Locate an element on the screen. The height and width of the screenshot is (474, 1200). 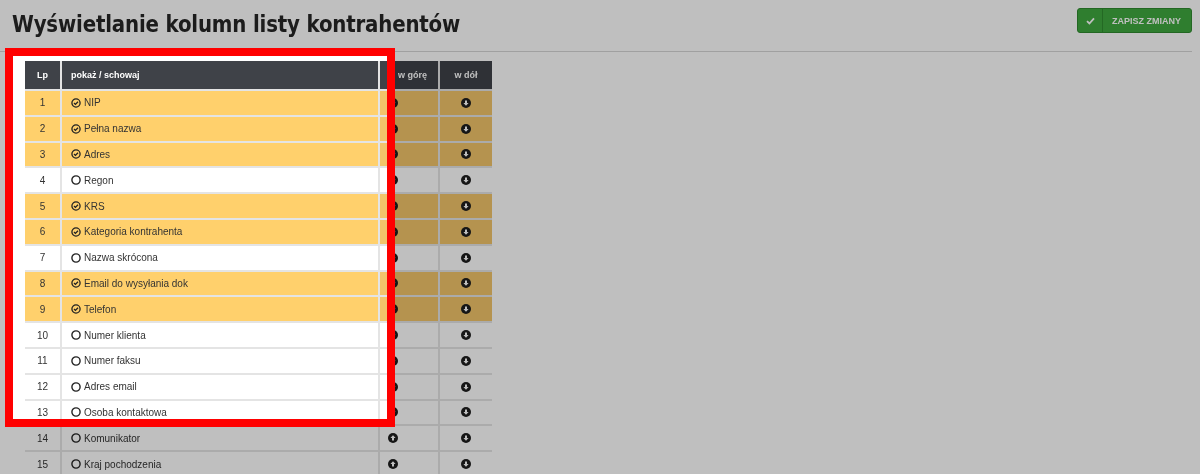
table-cell: 11 is located at coordinates (42, 360).